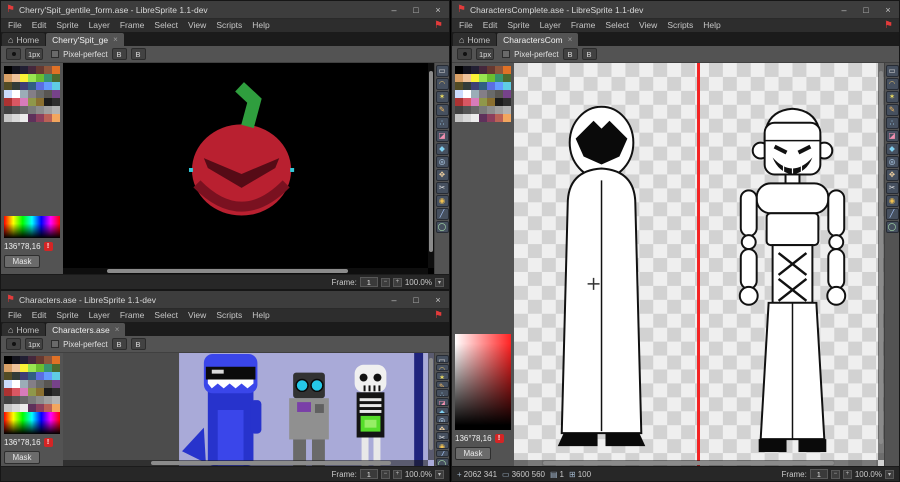  I want to click on pencil-icon: ✎, so click(442, 384).